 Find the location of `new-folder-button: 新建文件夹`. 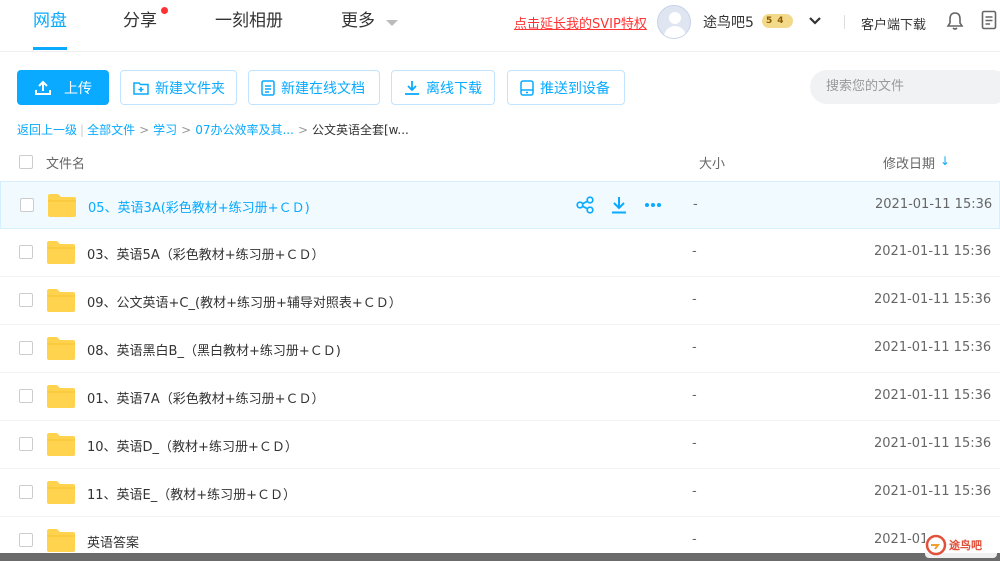

new-folder-button: 新建文件夹 is located at coordinates (178, 87).